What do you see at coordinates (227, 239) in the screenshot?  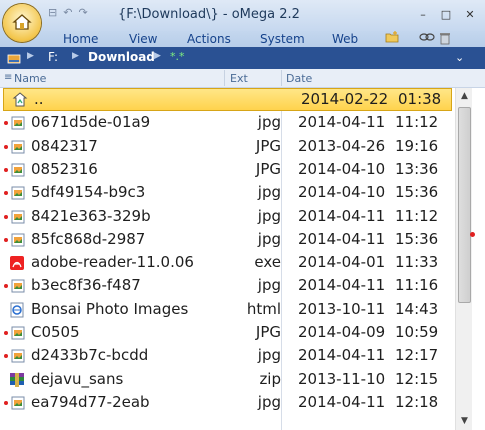 I see `file-row: 85fc868d-2987 jpg 2014-04-11 15:36` at bounding box center [227, 239].